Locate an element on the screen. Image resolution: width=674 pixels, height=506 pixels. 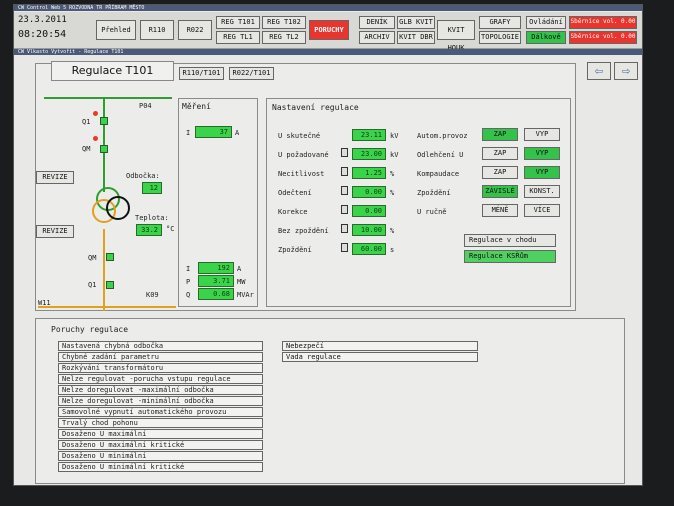
mereni-row-label: I is located at coordinates (188, 269).